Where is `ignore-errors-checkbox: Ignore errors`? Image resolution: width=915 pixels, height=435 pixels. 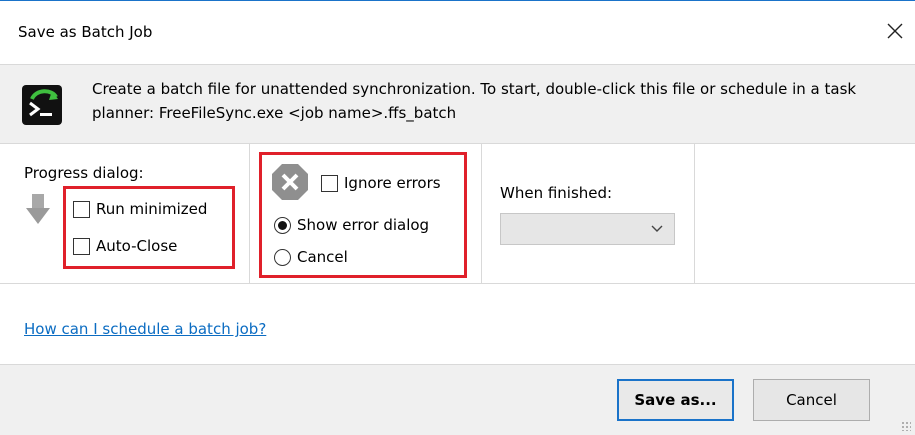 ignore-errors-checkbox: Ignore errors is located at coordinates (381, 183).